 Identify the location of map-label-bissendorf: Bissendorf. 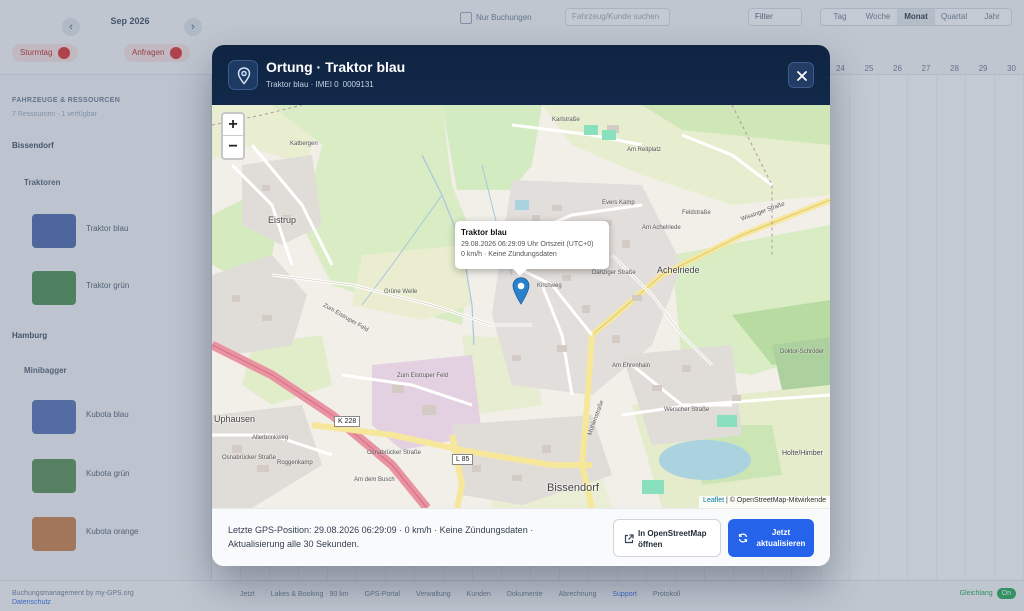
(573, 488).